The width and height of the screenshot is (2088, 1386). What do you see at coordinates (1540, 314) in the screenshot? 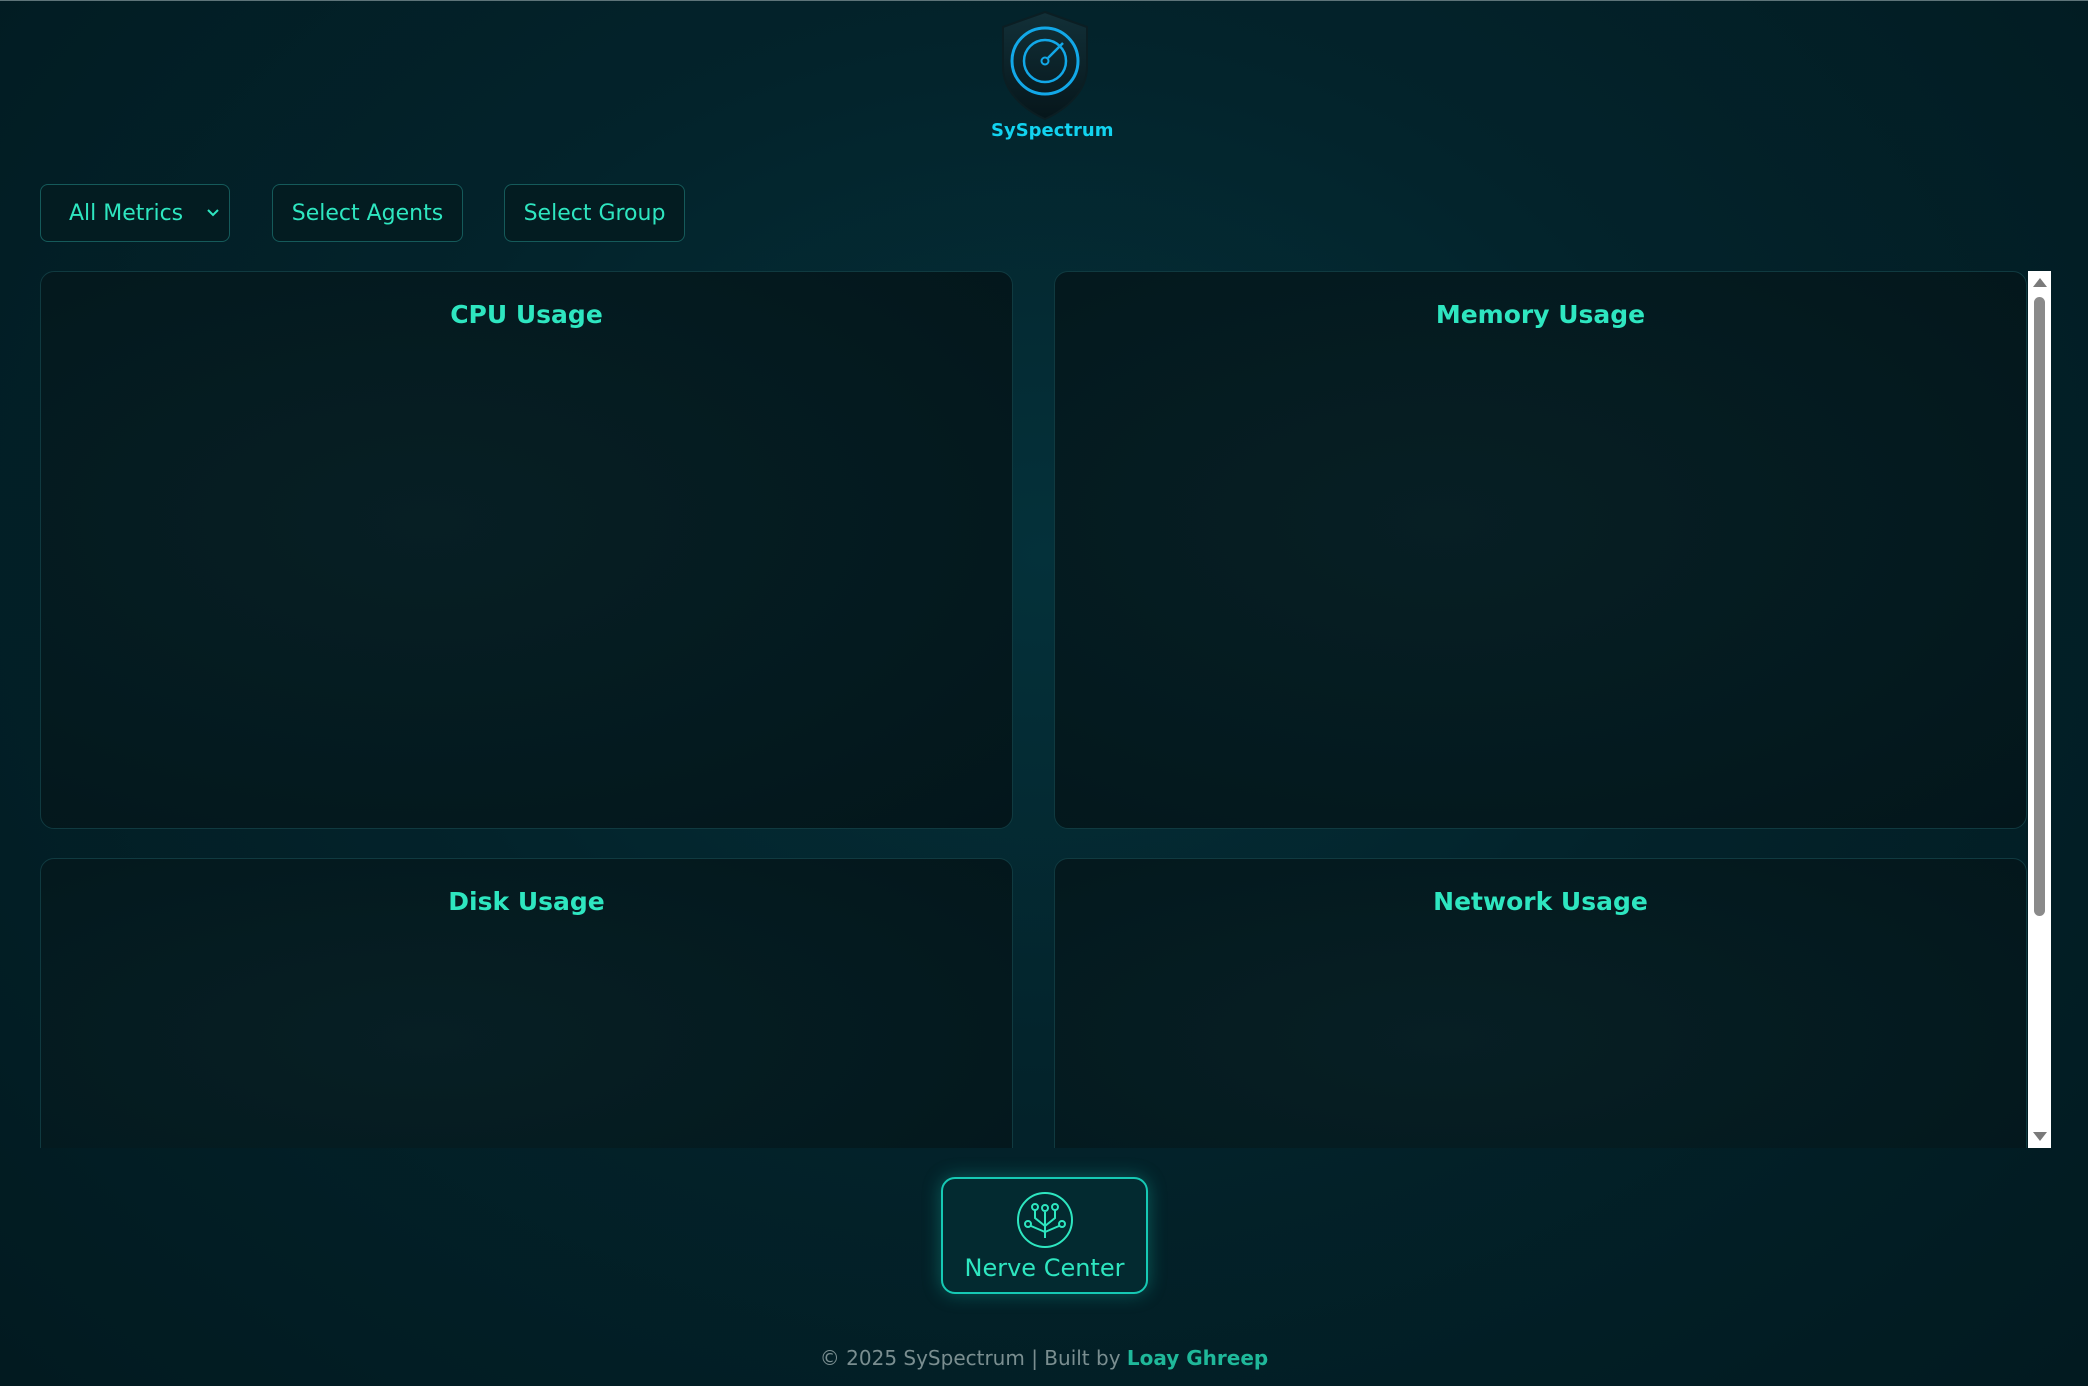
I see `card-title: Memory Usage` at bounding box center [1540, 314].